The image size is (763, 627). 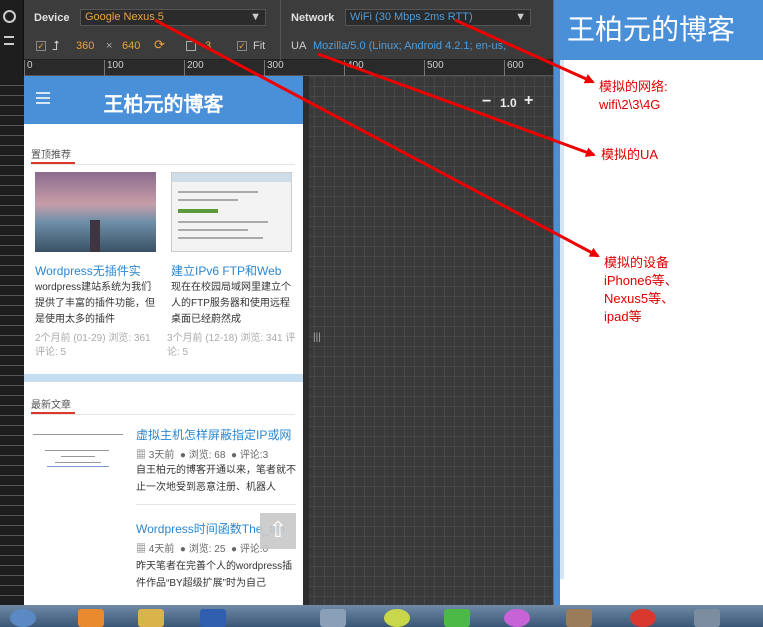 I want to click on ruler-tick: 200, so click(x=194, y=68).